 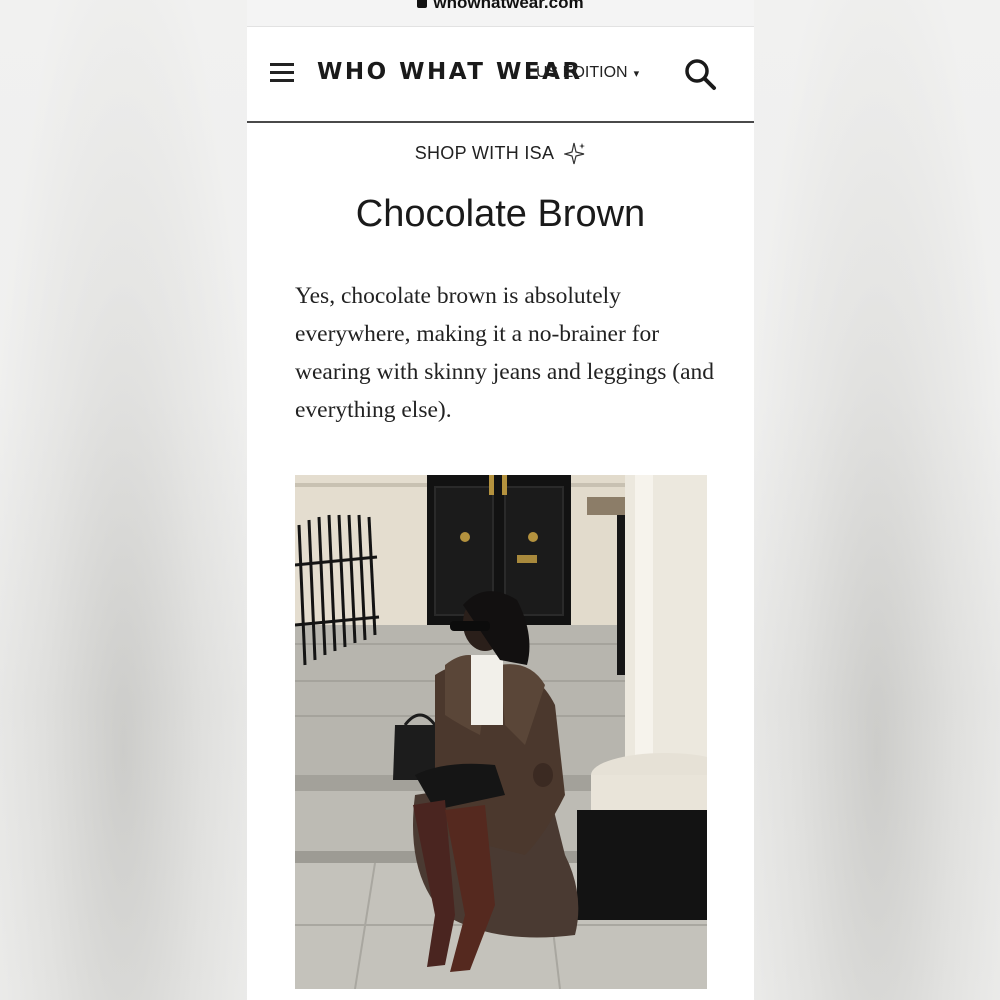 What do you see at coordinates (636, 73) in the screenshot?
I see `caret-down-icon: ▾` at bounding box center [636, 73].